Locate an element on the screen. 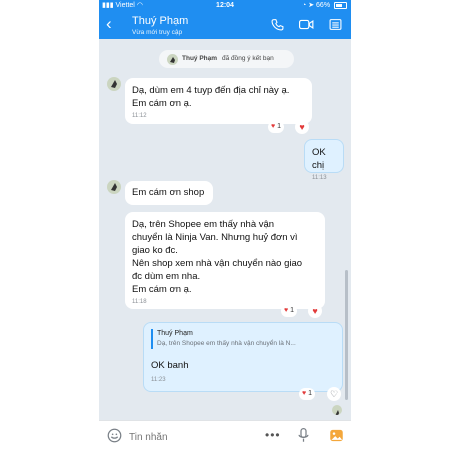 The height and width of the screenshot is (450, 450). microphone-icon is located at coordinates (303, 438).